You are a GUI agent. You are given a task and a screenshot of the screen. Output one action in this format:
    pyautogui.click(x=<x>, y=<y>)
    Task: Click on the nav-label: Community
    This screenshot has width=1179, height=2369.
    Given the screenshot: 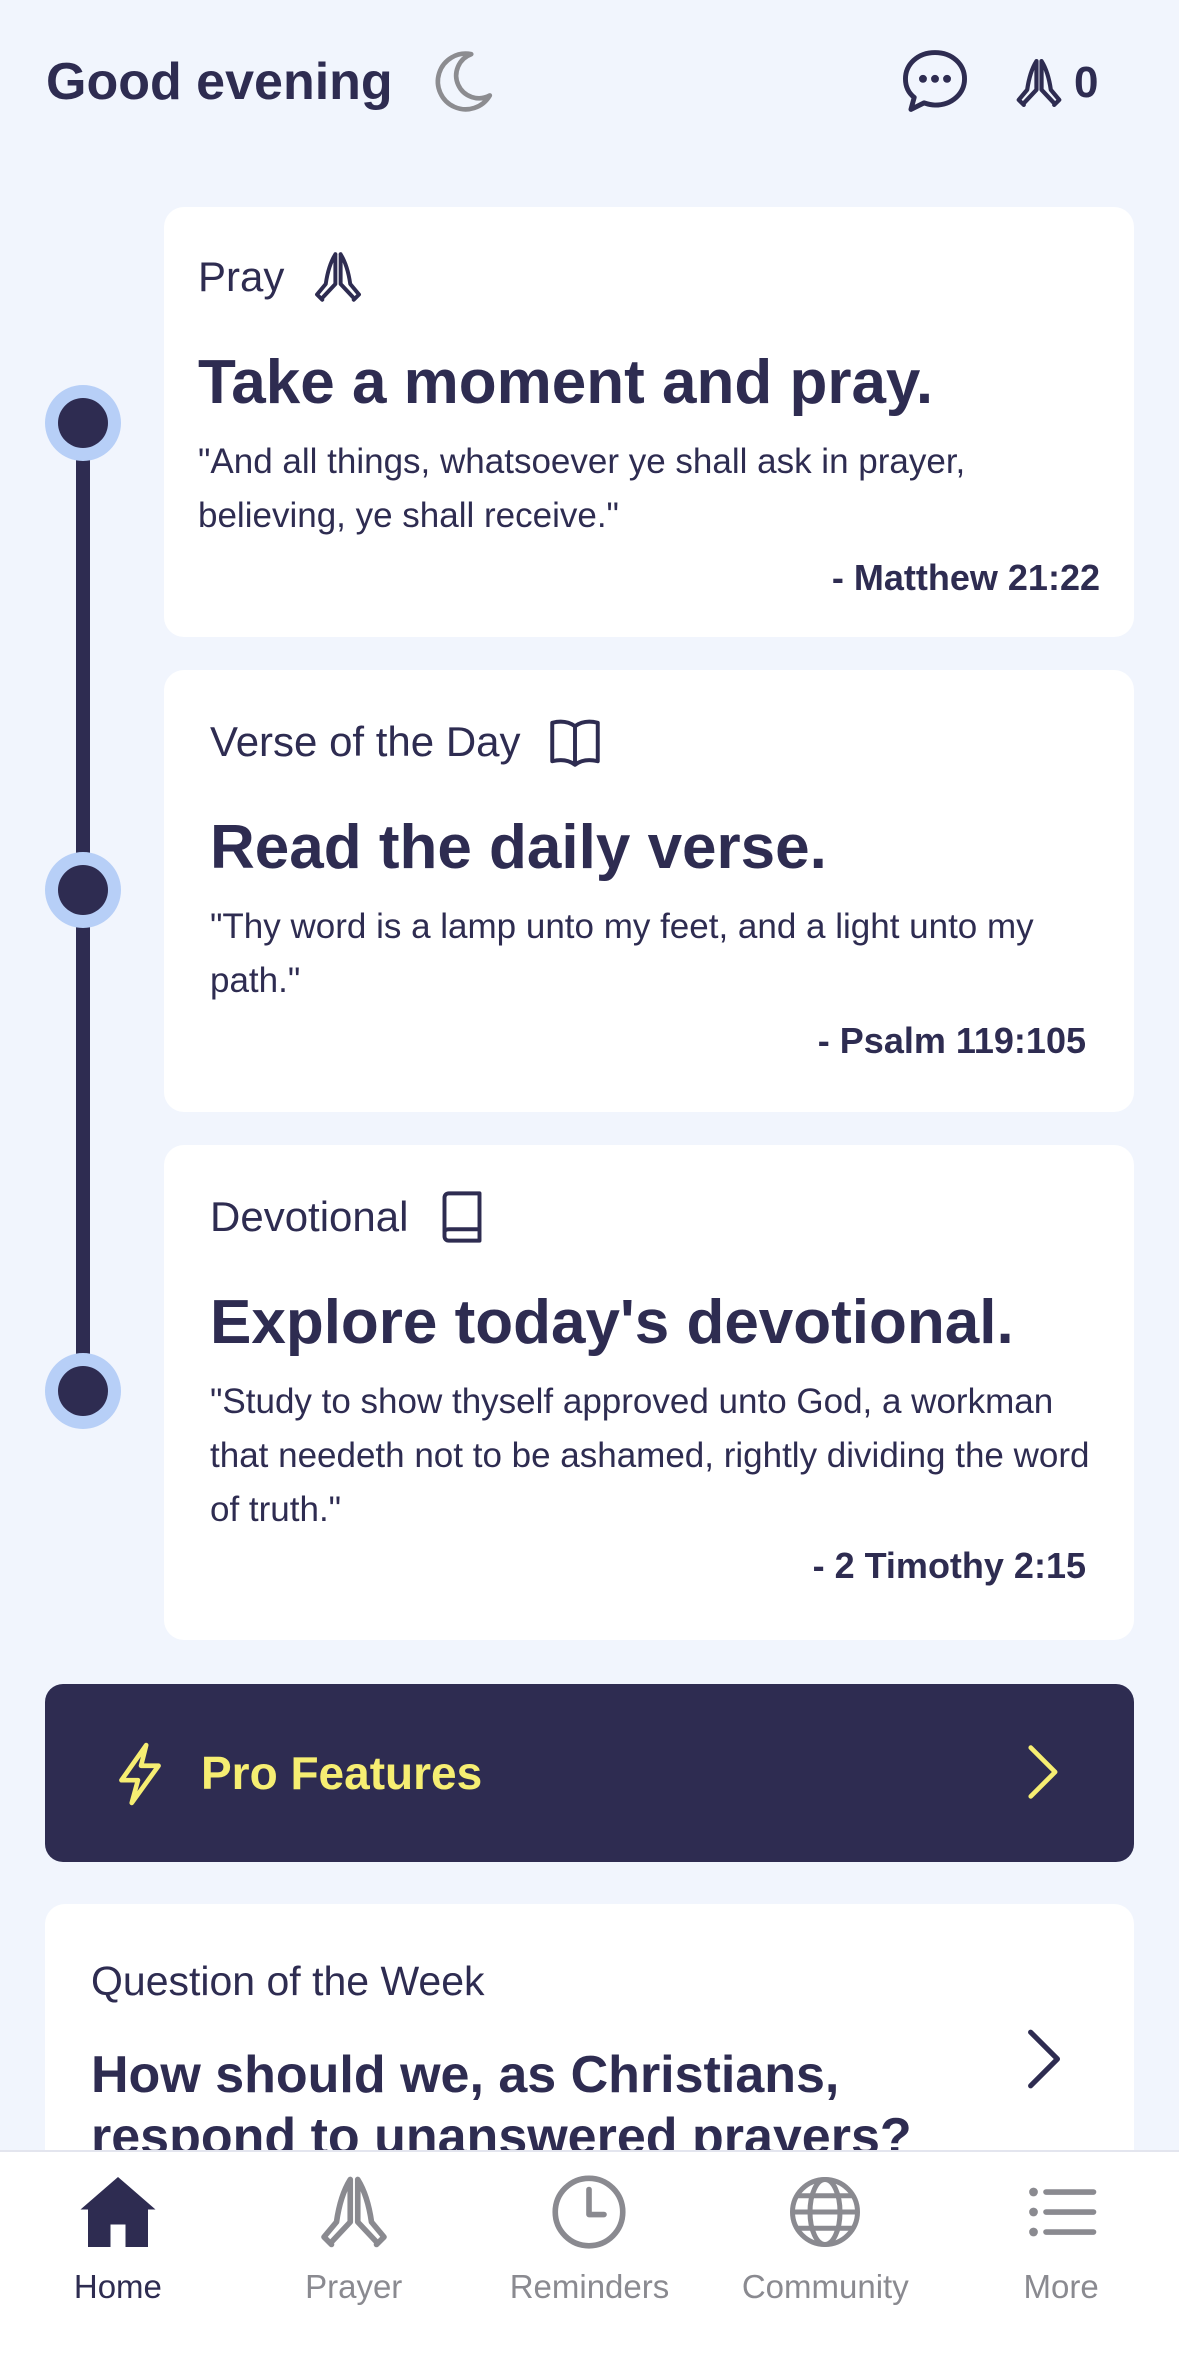 What is the action you would take?
    pyautogui.click(x=825, y=2286)
    